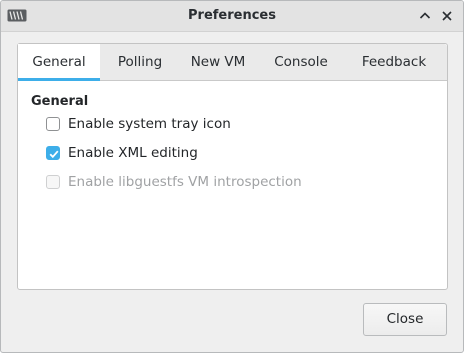 The width and height of the screenshot is (464, 353). I want to click on checkbox-label: Enable XML editing, so click(133, 153).